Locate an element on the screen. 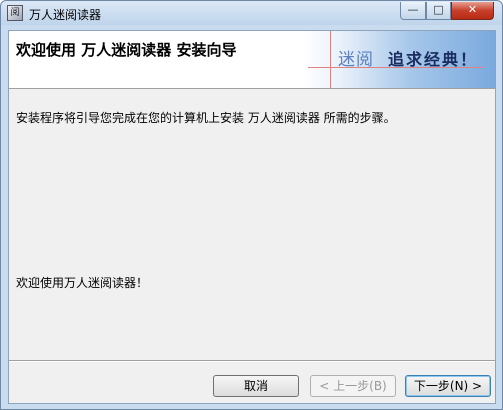 This screenshot has width=503, height=410. banner-brand-text: 迷阅 is located at coordinates (356, 60).